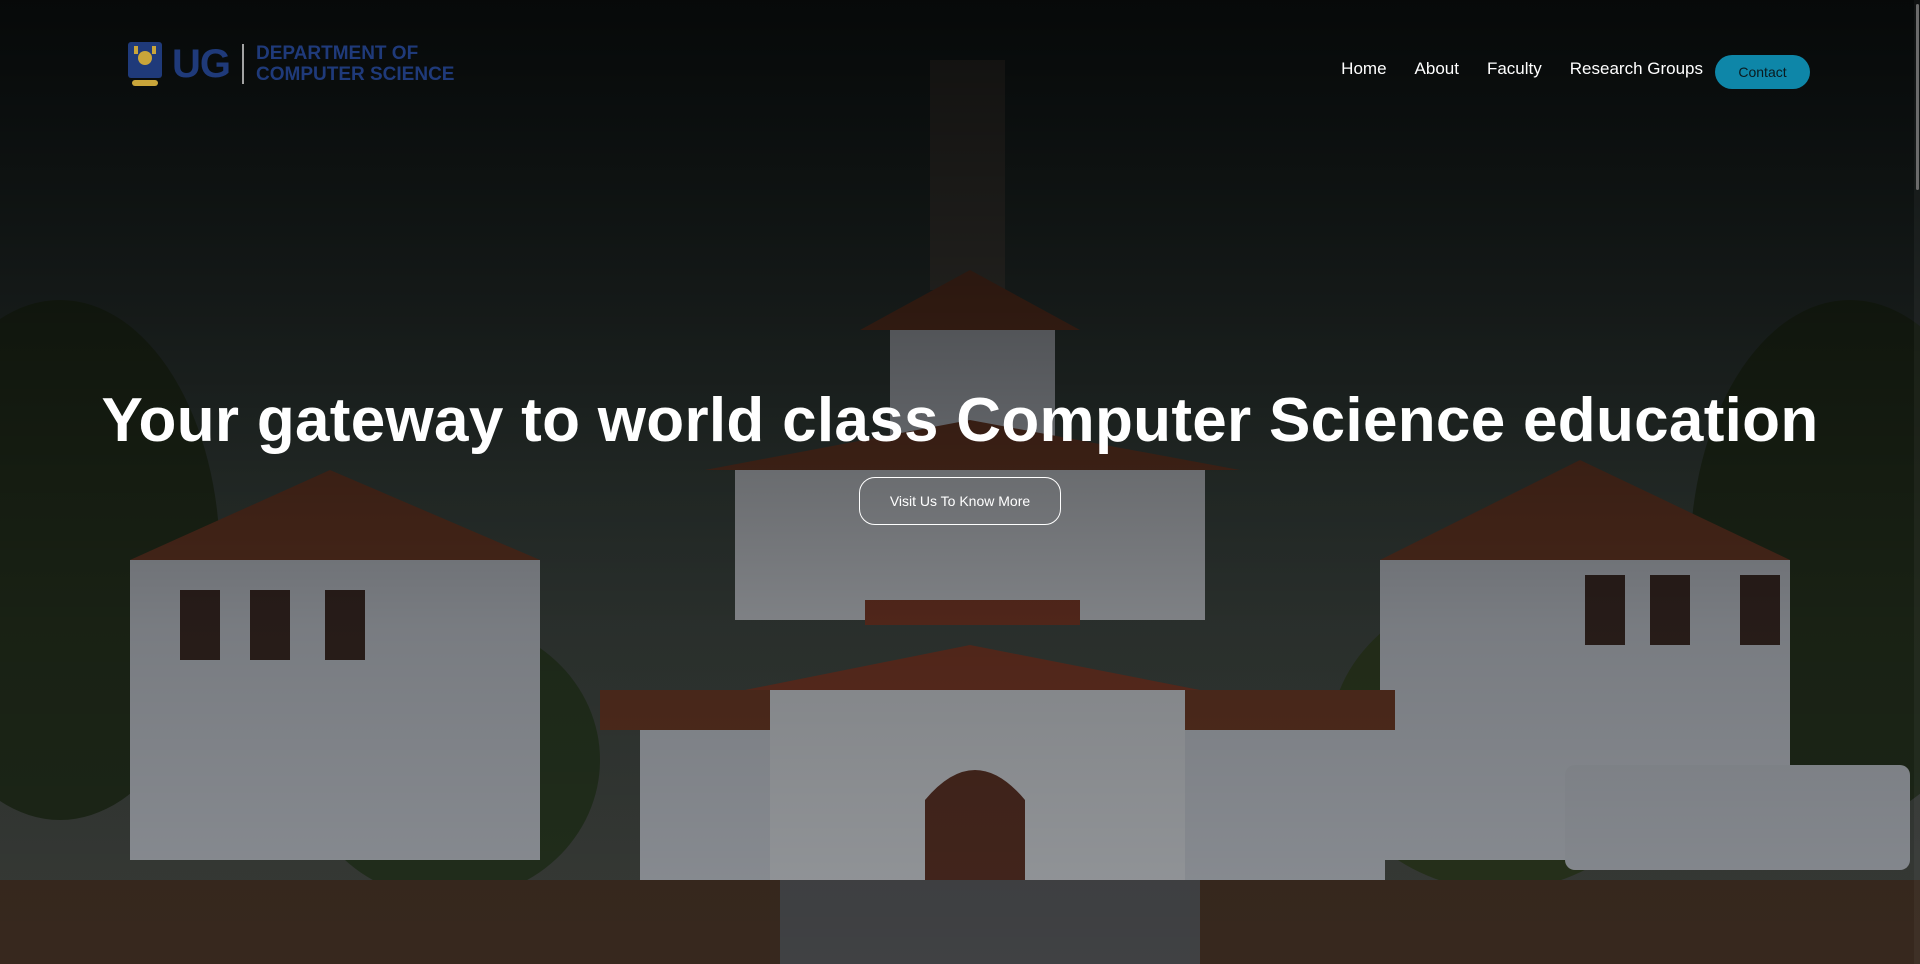 Image resolution: width=1920 pixels, height=964 pixels. Describe the element at coordinates (355, 74) in the screenshot. I see `department-name-line2: COMPUTER SCIENCE` at that location.